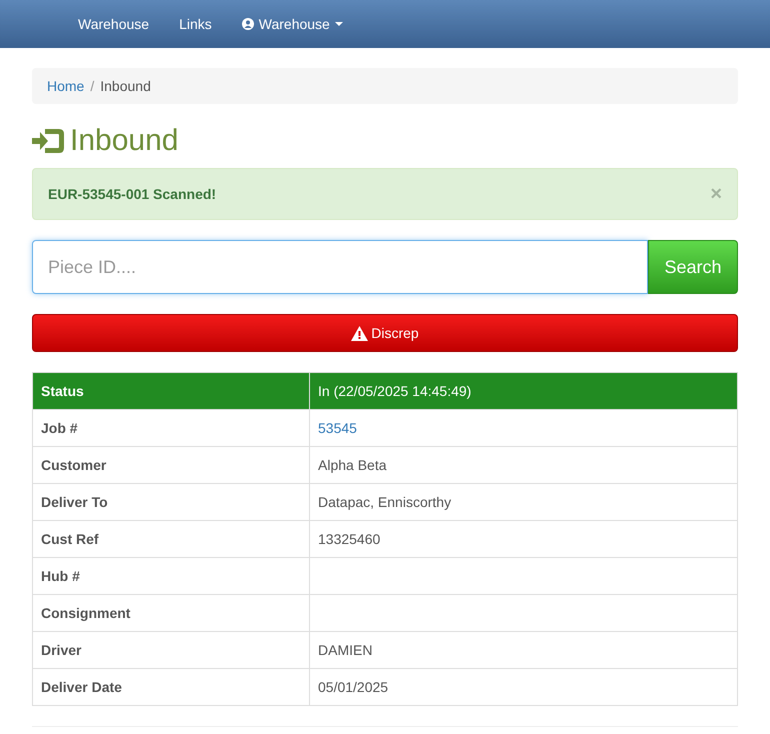  What do you see at coordinates (524, 650) in the screenshot?
I see `field-value: DAMIEN` at bounding box center [524, 650].